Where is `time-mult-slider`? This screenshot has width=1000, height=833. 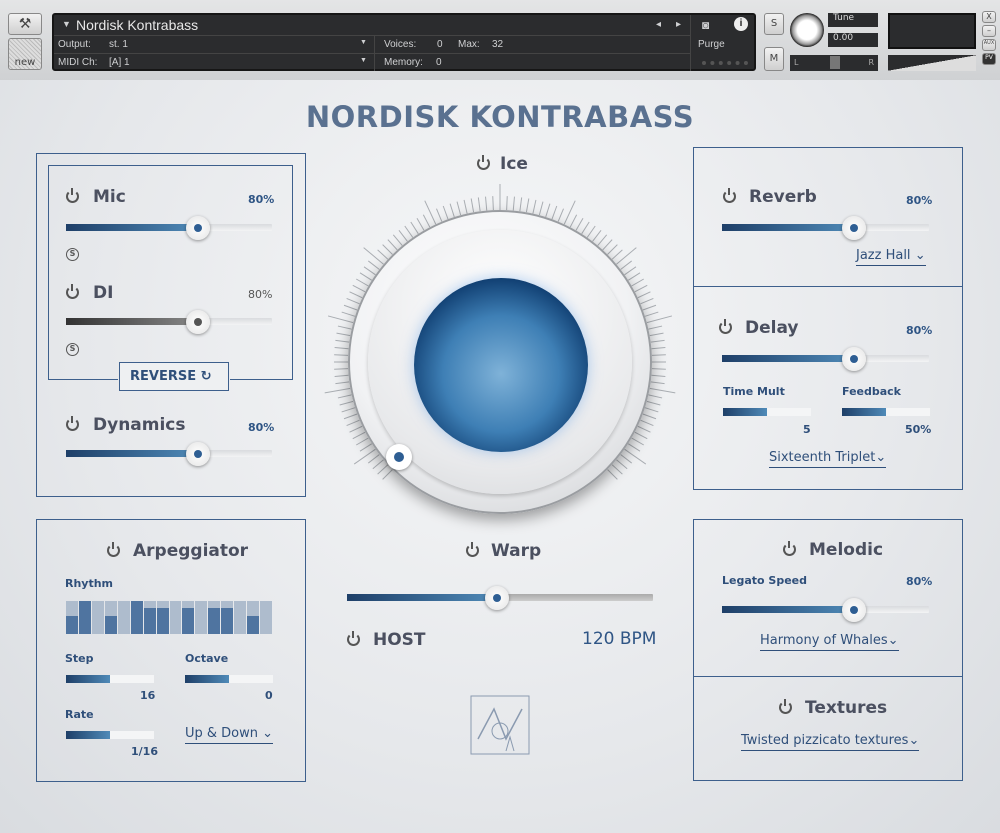 time-mult-slider is located at coordinates (767, 412).